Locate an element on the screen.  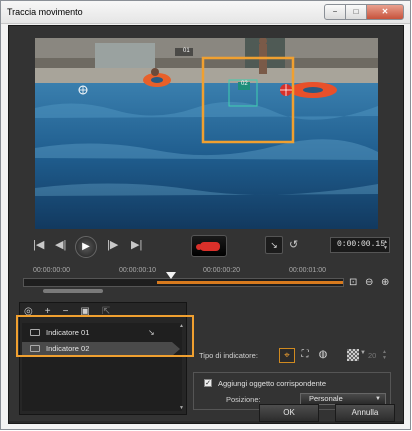
zoom-fit-icon: ⊡ is located at coordinates (353, 282).